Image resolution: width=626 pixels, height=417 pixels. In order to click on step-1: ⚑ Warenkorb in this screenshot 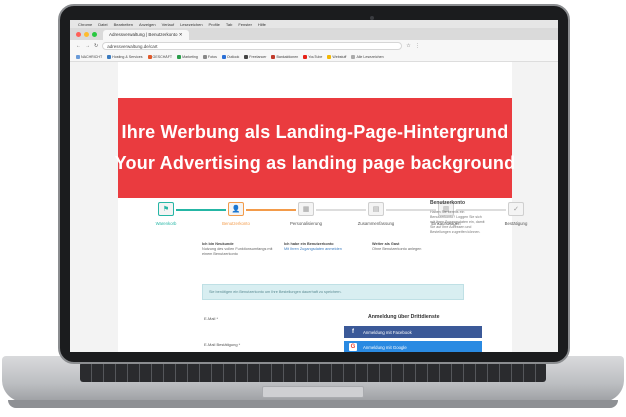, I will do `click(166, 214)`.